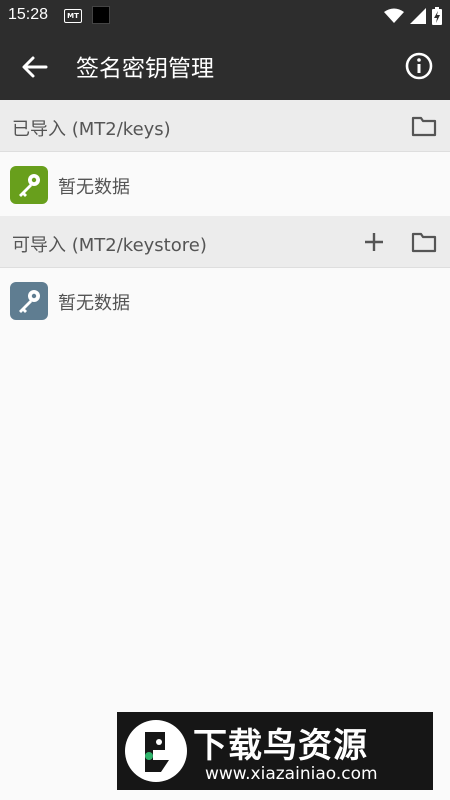 This screenshot has width=450, height=800. I want to click on battery-icon, so click(437, 16).